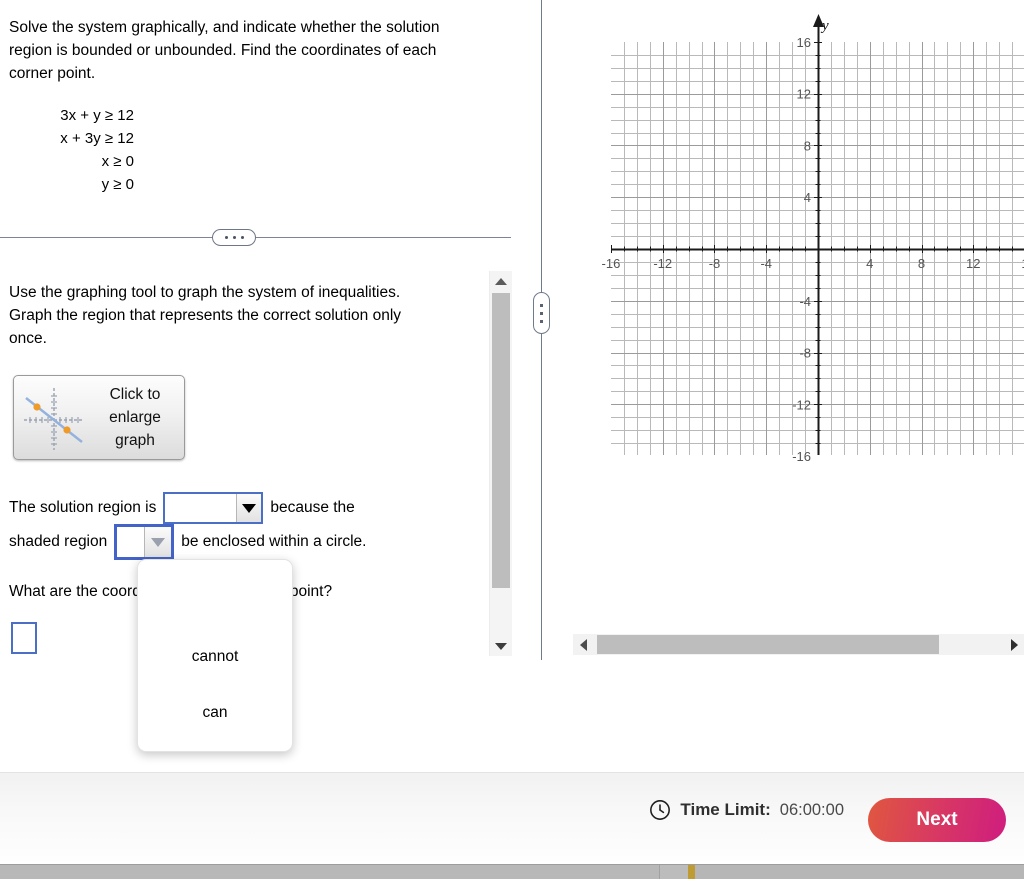  I want to click on ellipsis-icon, so click(234, 237).